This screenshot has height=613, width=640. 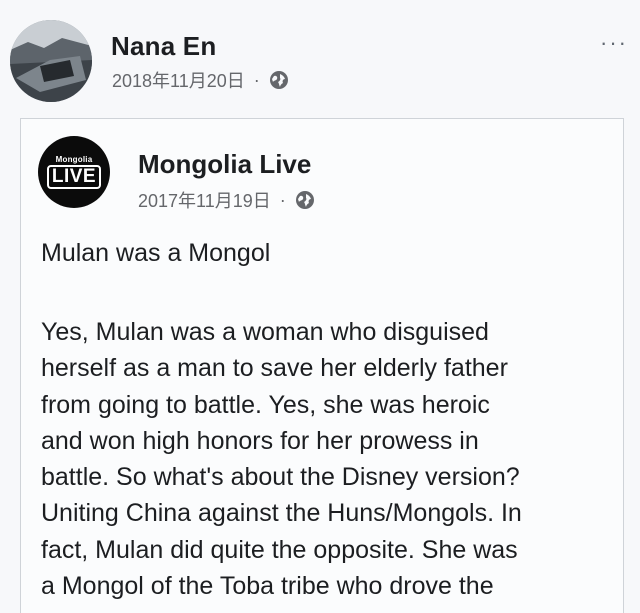 What do you see at coordinates (224, 164) in the screenshot?
I see `shared-page-name: Mongolia Live` at bounding box center [224, 164].